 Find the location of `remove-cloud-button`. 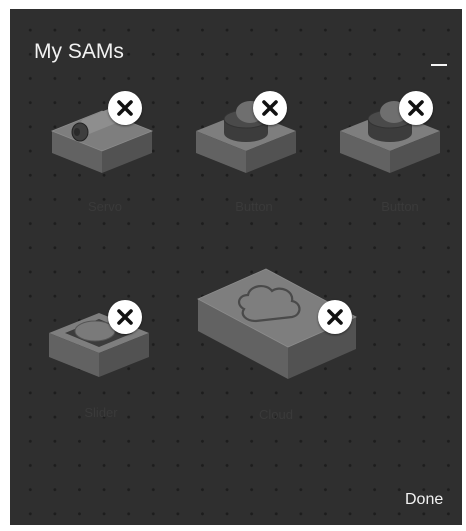

remove-cloud-button is located at coordinates (335, 317).